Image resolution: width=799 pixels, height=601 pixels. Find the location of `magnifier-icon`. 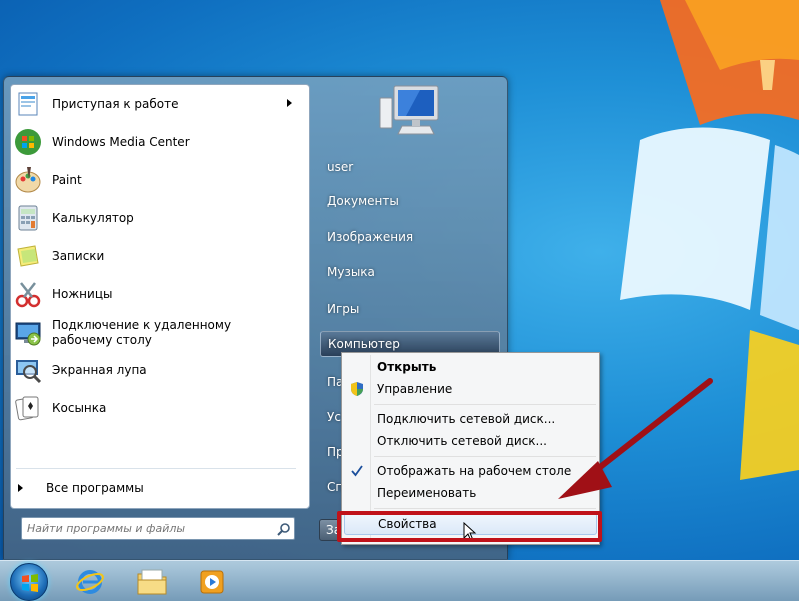

magnifier-icon is located at coordinates (28, 370).